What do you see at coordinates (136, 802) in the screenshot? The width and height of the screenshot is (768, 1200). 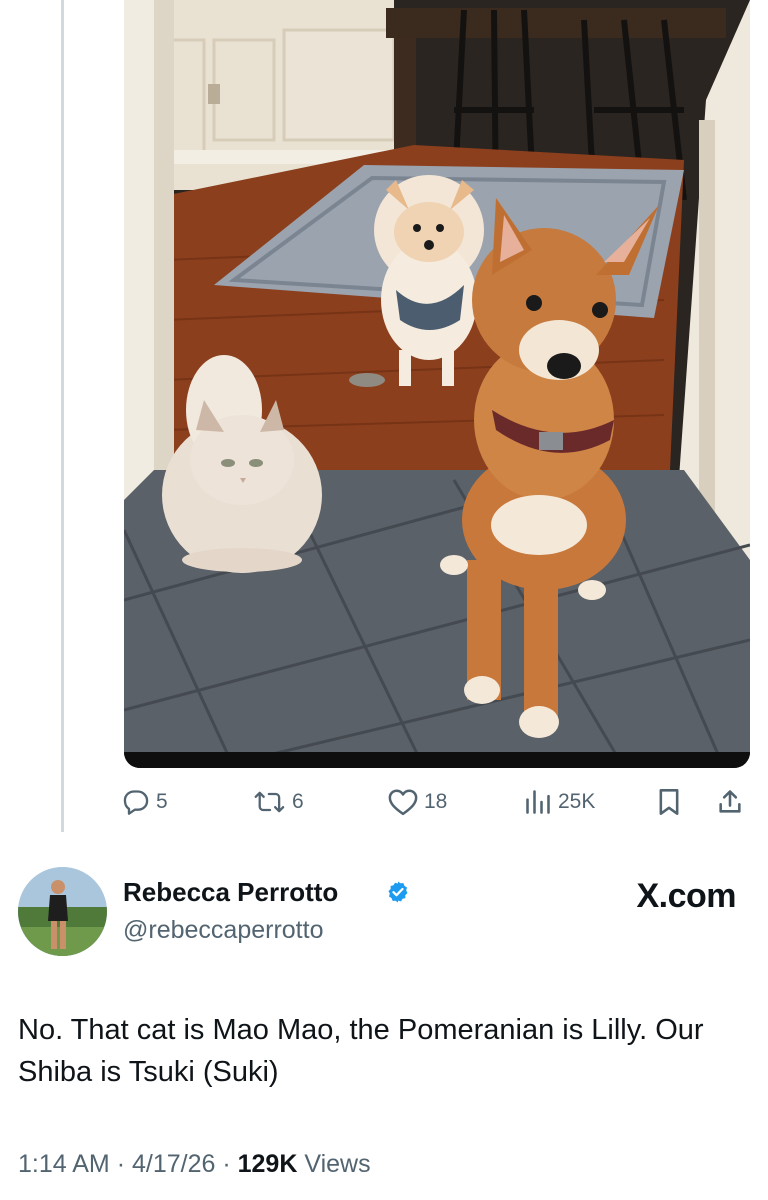 I see `reply-icon` at bounding box center [136, 802].